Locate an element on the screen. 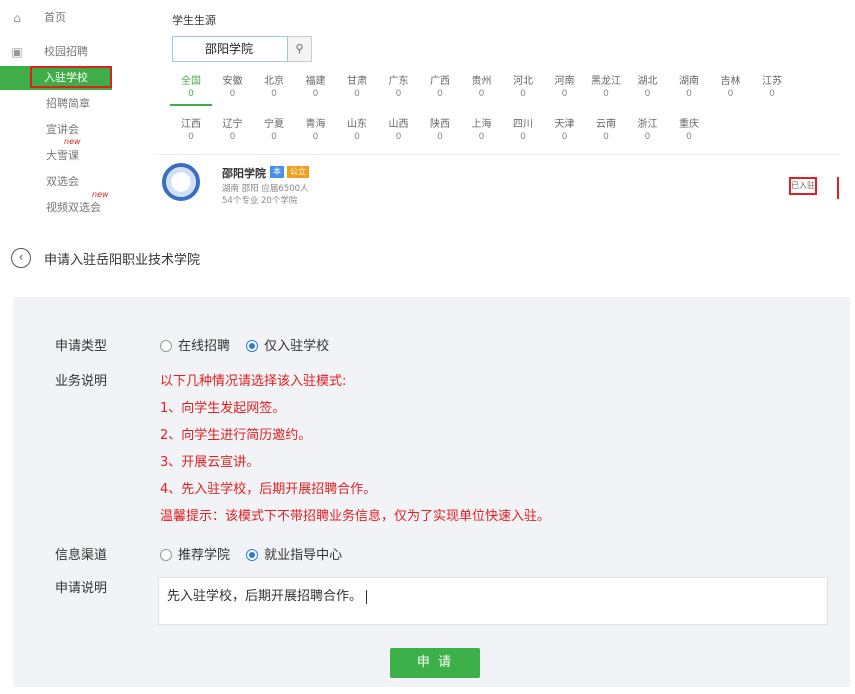 Image resolution: width=855 pixels, height=694 pixels. description-line: 2、向学生进行简历邀约。 is located at coordinates (236, 435).